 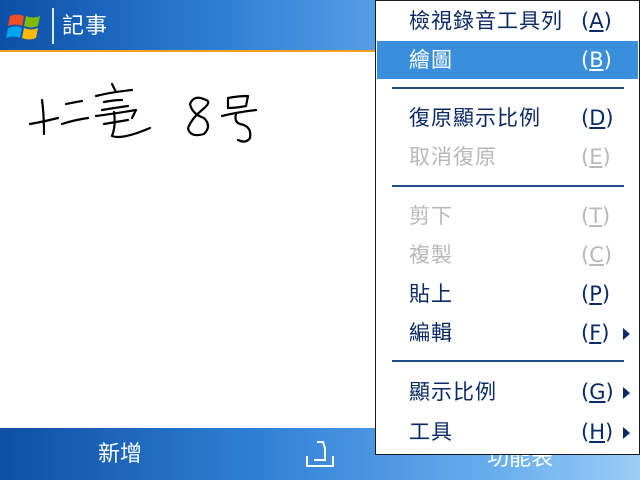 What do you see at coordinates (597, 392) in the screenshot?
I see `menu-accelerator: (G)` at bounding box center [597, 392].